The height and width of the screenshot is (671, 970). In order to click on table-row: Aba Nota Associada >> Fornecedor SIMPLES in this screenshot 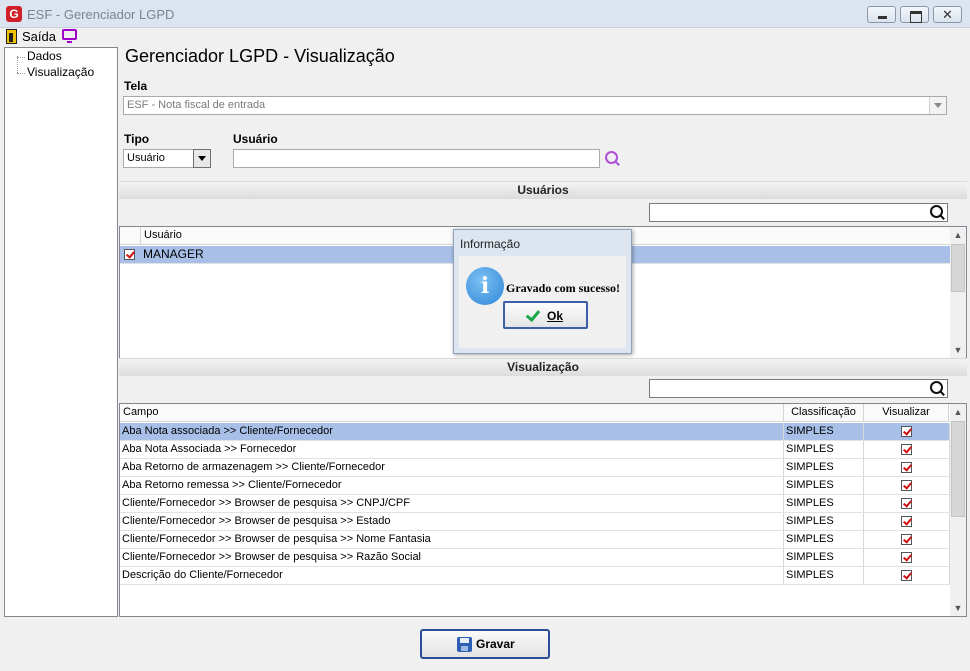, I will do `click(535, 450)`.